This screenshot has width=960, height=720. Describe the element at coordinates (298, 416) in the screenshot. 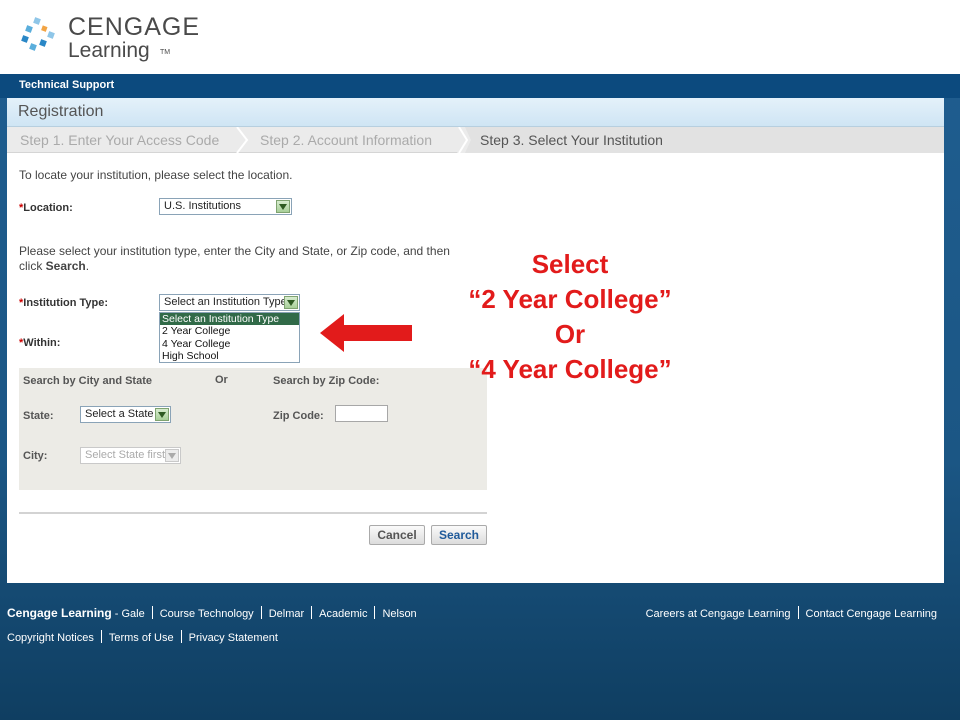

I see `zip-code-label: Zip Code:` at that location.